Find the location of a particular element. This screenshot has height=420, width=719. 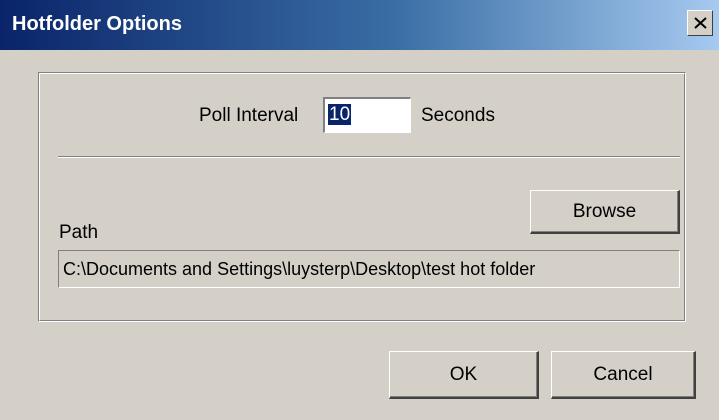

path-label: Path is located at coordinates (79, 232).